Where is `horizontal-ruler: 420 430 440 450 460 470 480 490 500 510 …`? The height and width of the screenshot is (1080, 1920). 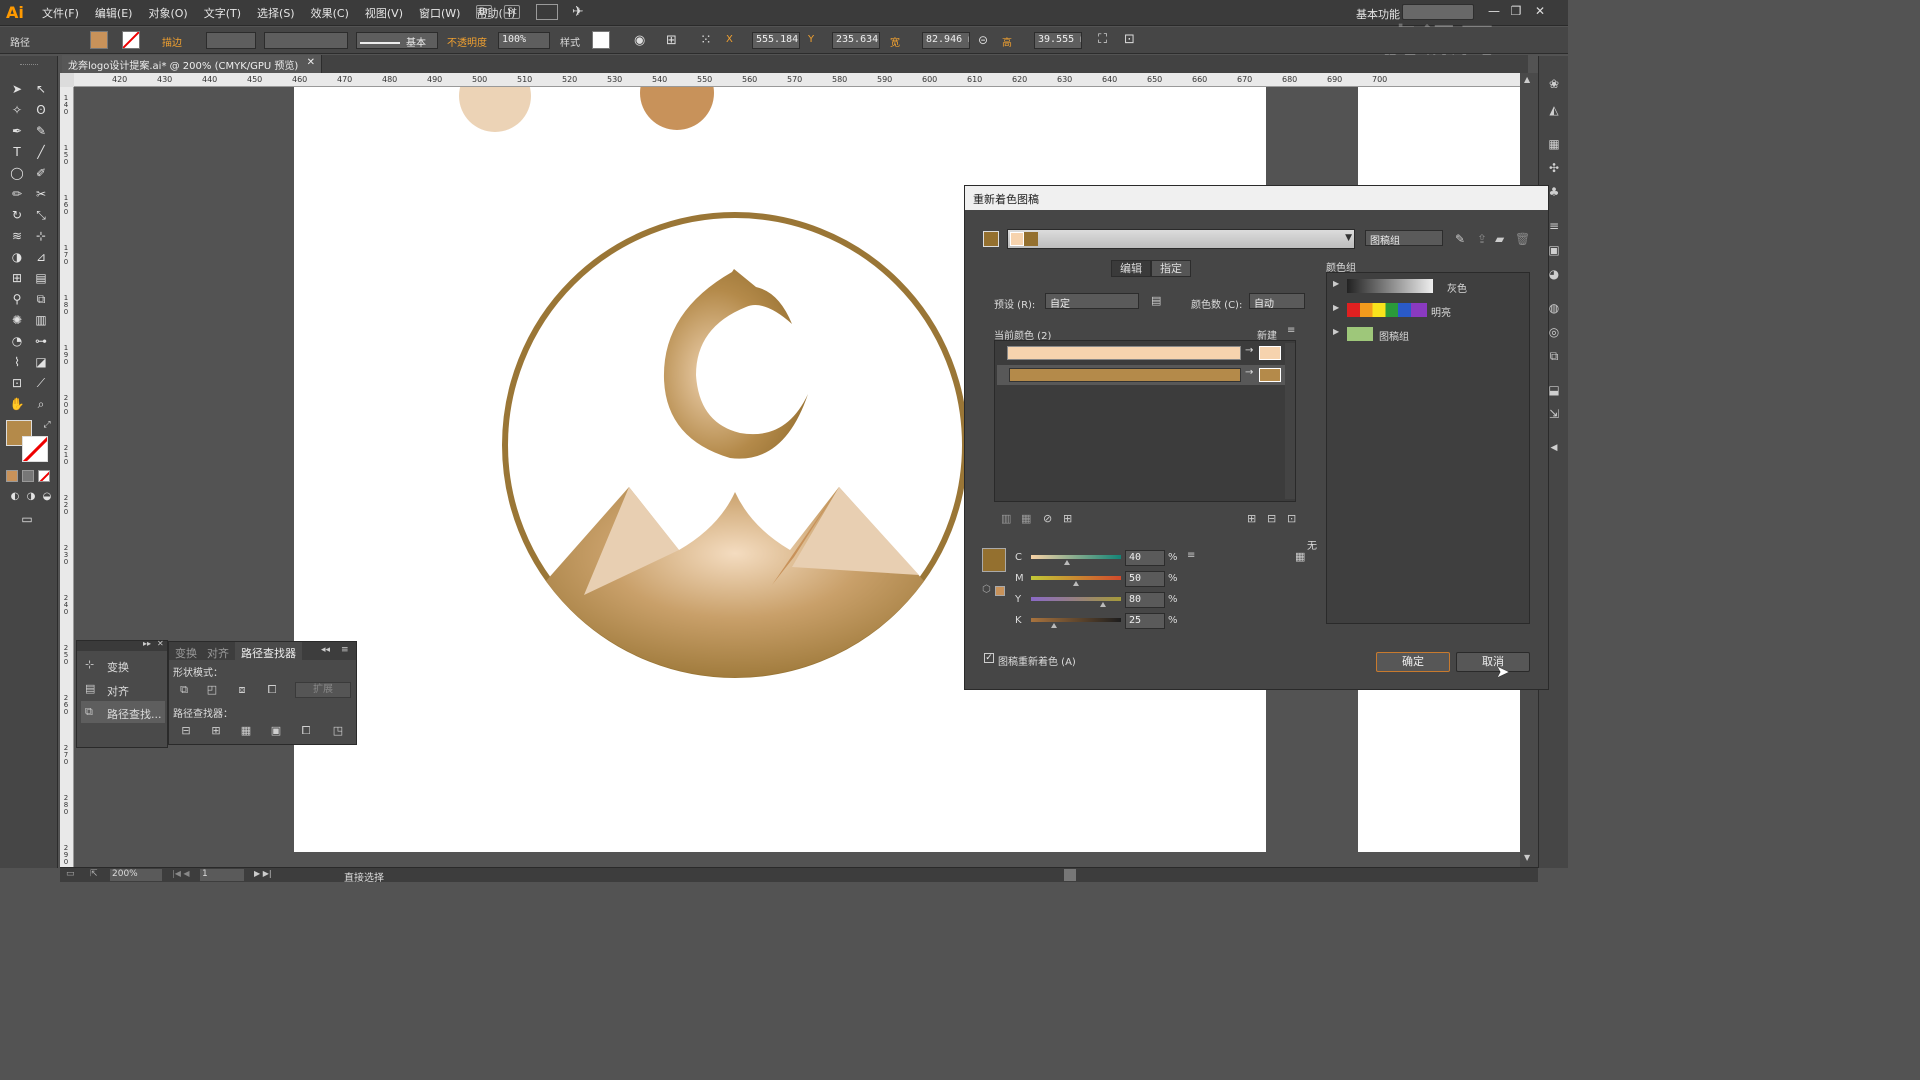
horizontal-ruler: 420 430 440 450 460 470 480 490 500 510 … is located at coordinates (801, 80).